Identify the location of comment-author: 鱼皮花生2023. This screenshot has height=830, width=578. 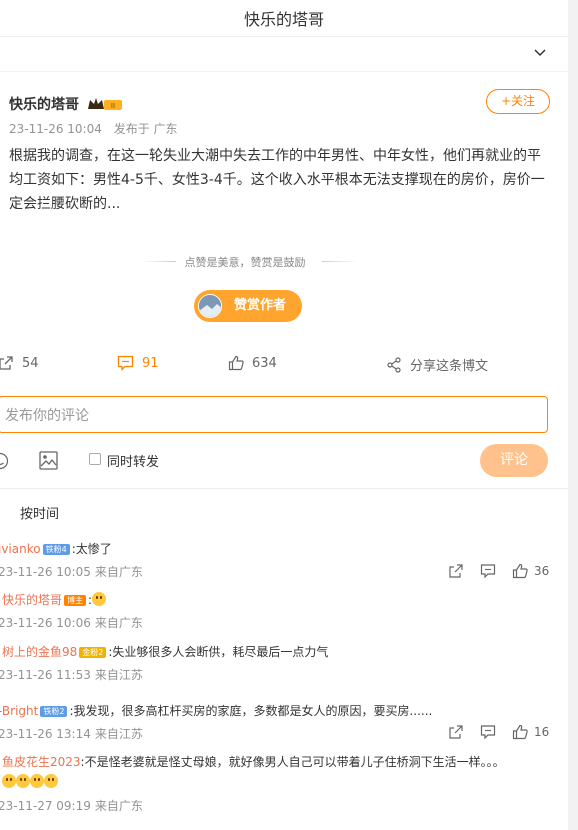
(41, 762).